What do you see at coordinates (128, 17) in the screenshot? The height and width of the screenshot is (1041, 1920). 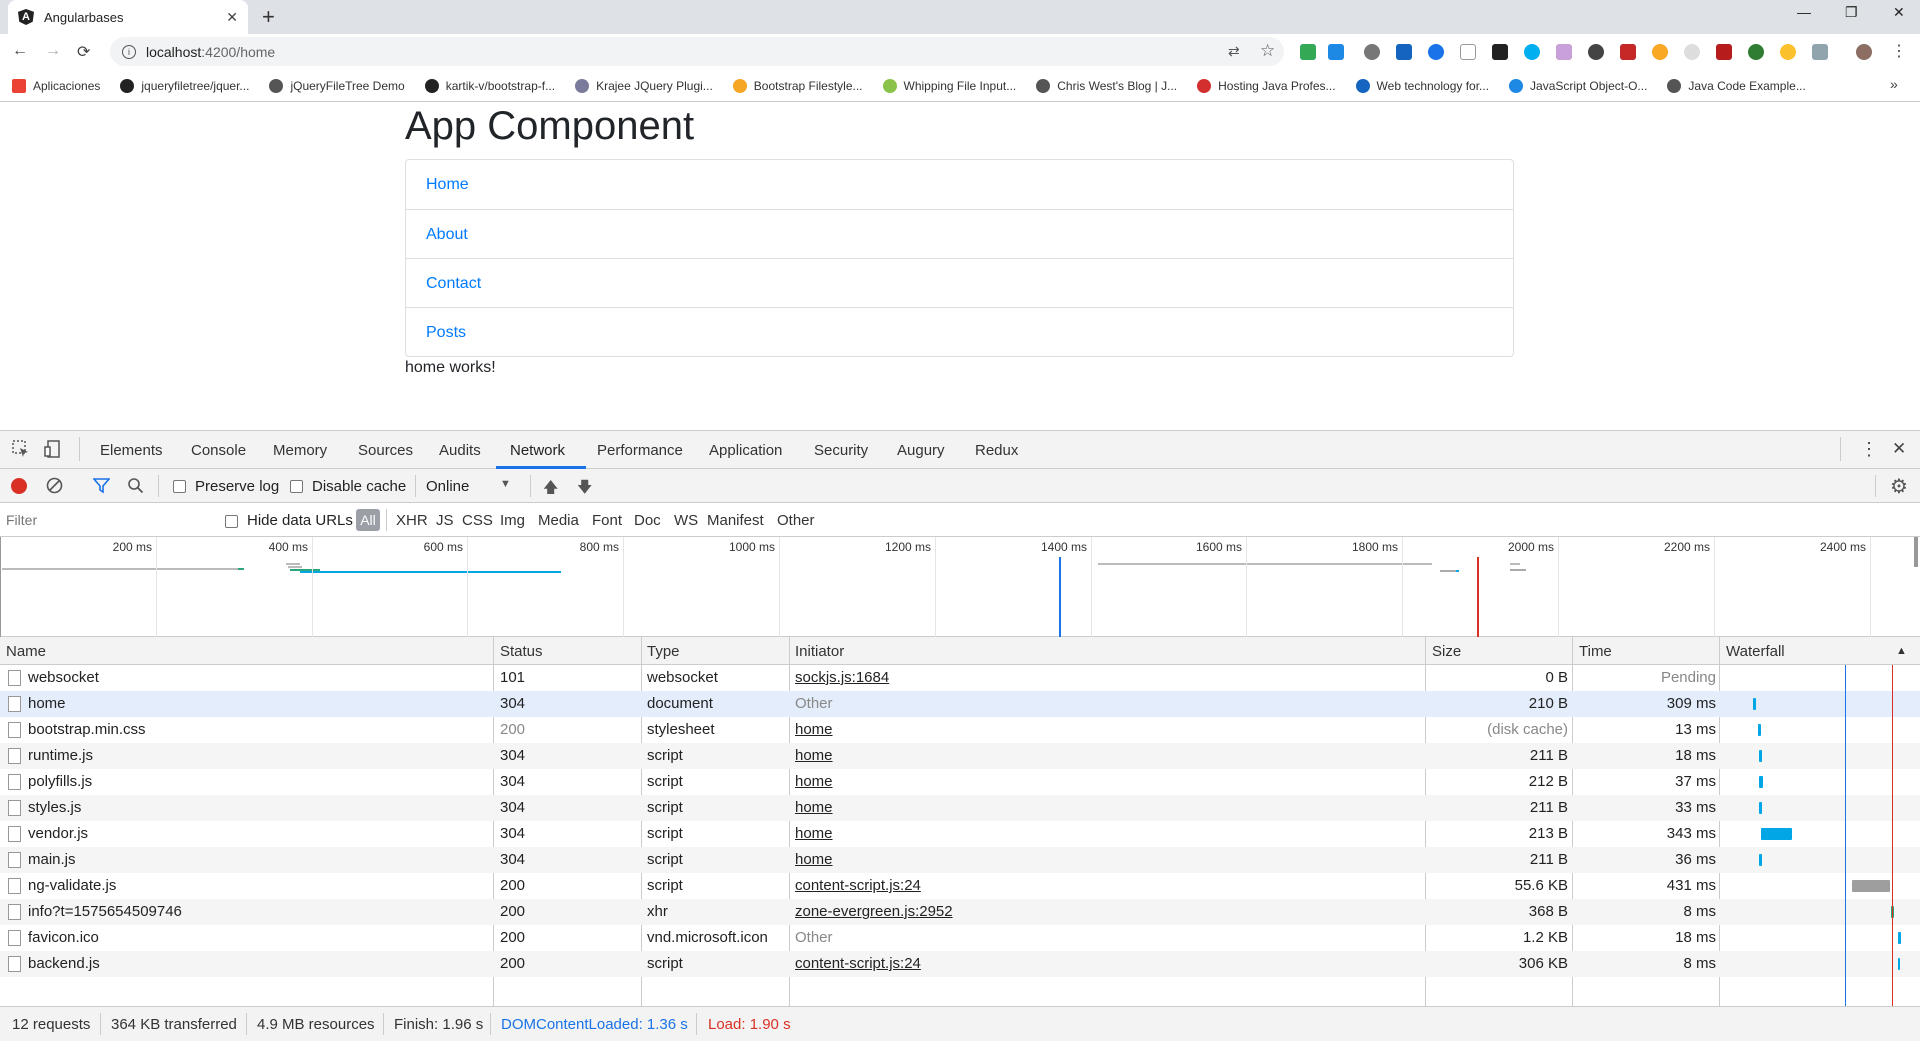 I see `browser-tab: A Angularbases ✕` at bounding box center [128, 17].